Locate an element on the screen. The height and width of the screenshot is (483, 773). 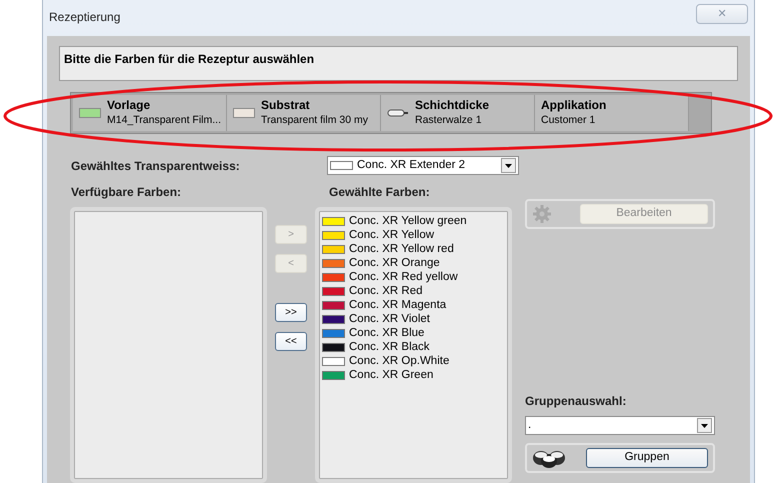
color-list-item: Conc. XR Orange is located at coordinates (413, 263).